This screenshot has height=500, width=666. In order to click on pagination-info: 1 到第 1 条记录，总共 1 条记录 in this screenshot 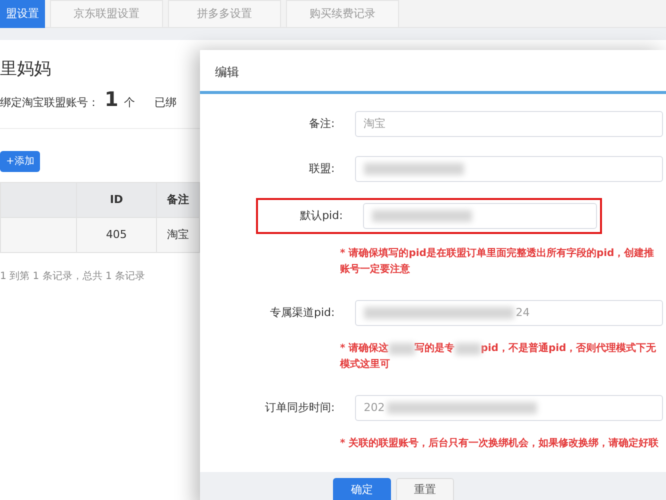, I will do `click(73, 277)`.